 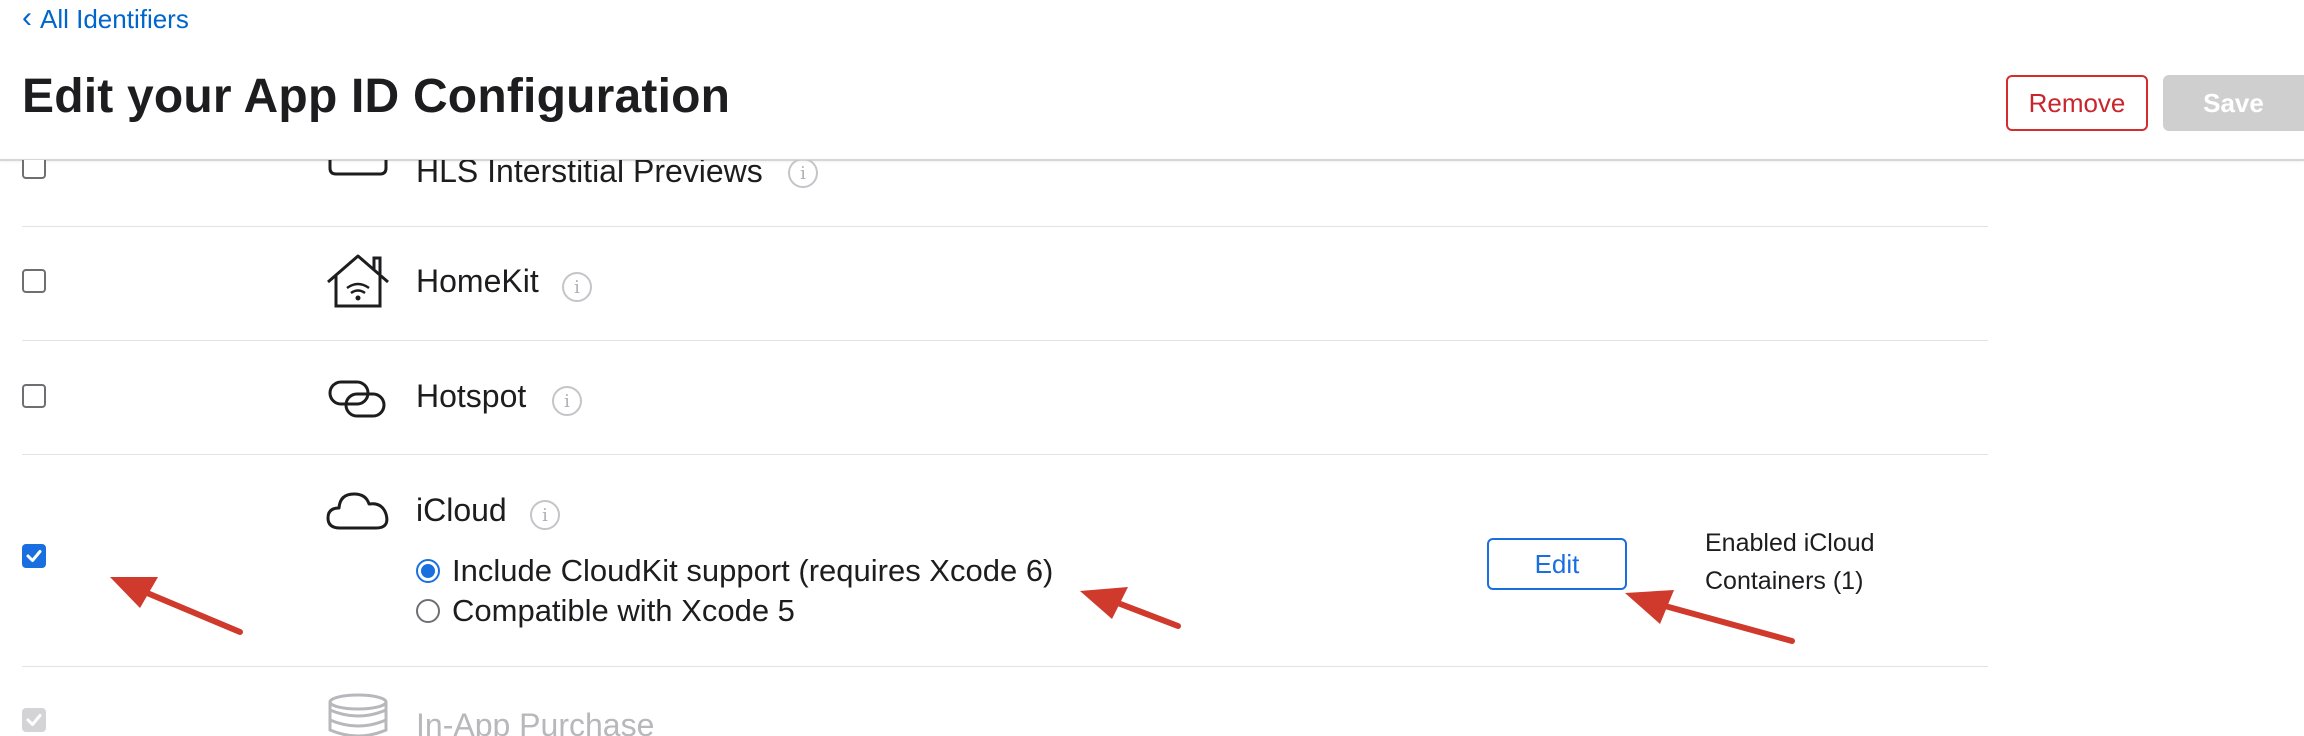 What do you see at coordinates (34, 169) in the screenshot?
I see `hls-checkbox` at bounding box center [34, 169].